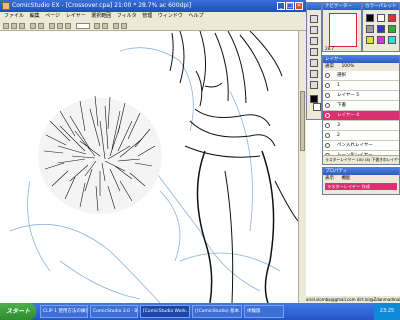 This screenshot has height=320, width=400. What do you see at coordinates (348, 115) in the screenshot?
I see `layer-name: レイヤー 4` at bounding box center [348, 115].